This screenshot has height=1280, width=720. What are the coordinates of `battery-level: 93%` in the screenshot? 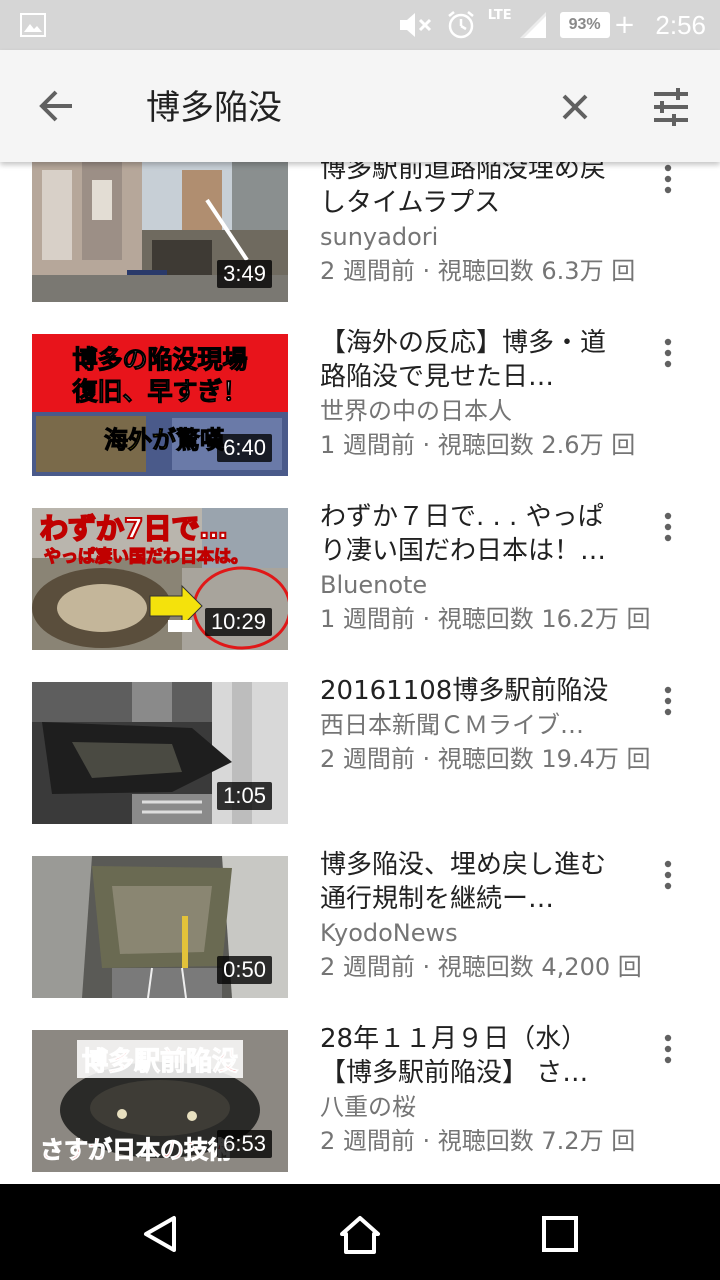 It's located at (584, 24).